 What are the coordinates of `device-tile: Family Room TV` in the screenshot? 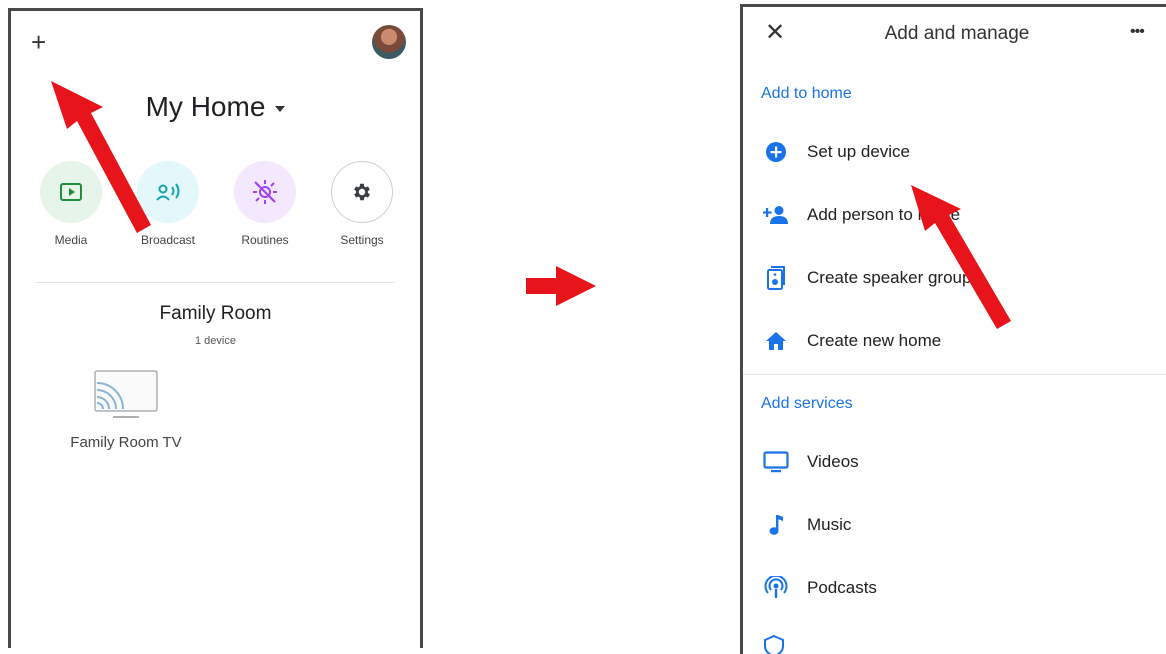 It's located at (126, 410).